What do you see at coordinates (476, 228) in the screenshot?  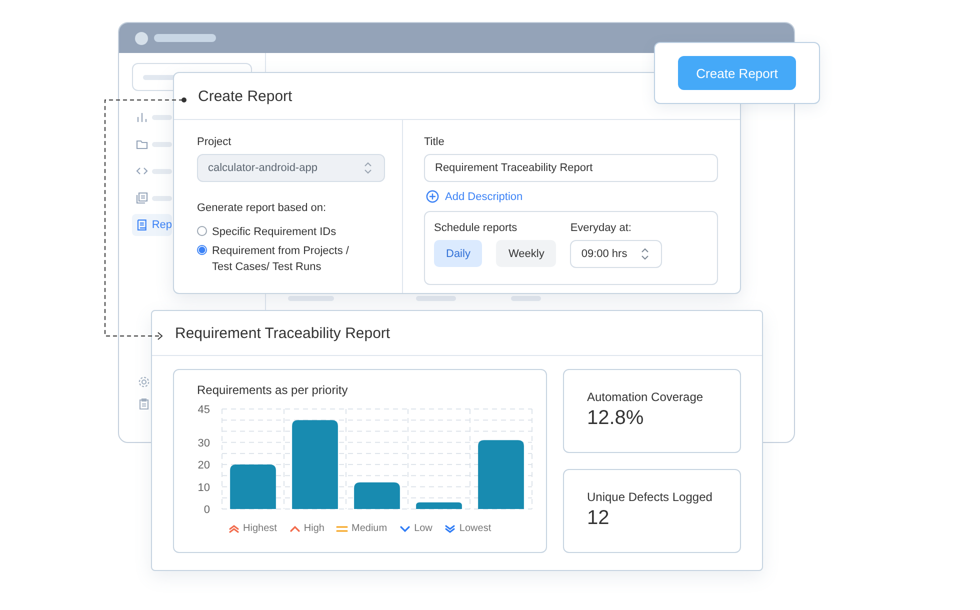 I see `field-label: Schedule reports` at bounding box center [476, 228].